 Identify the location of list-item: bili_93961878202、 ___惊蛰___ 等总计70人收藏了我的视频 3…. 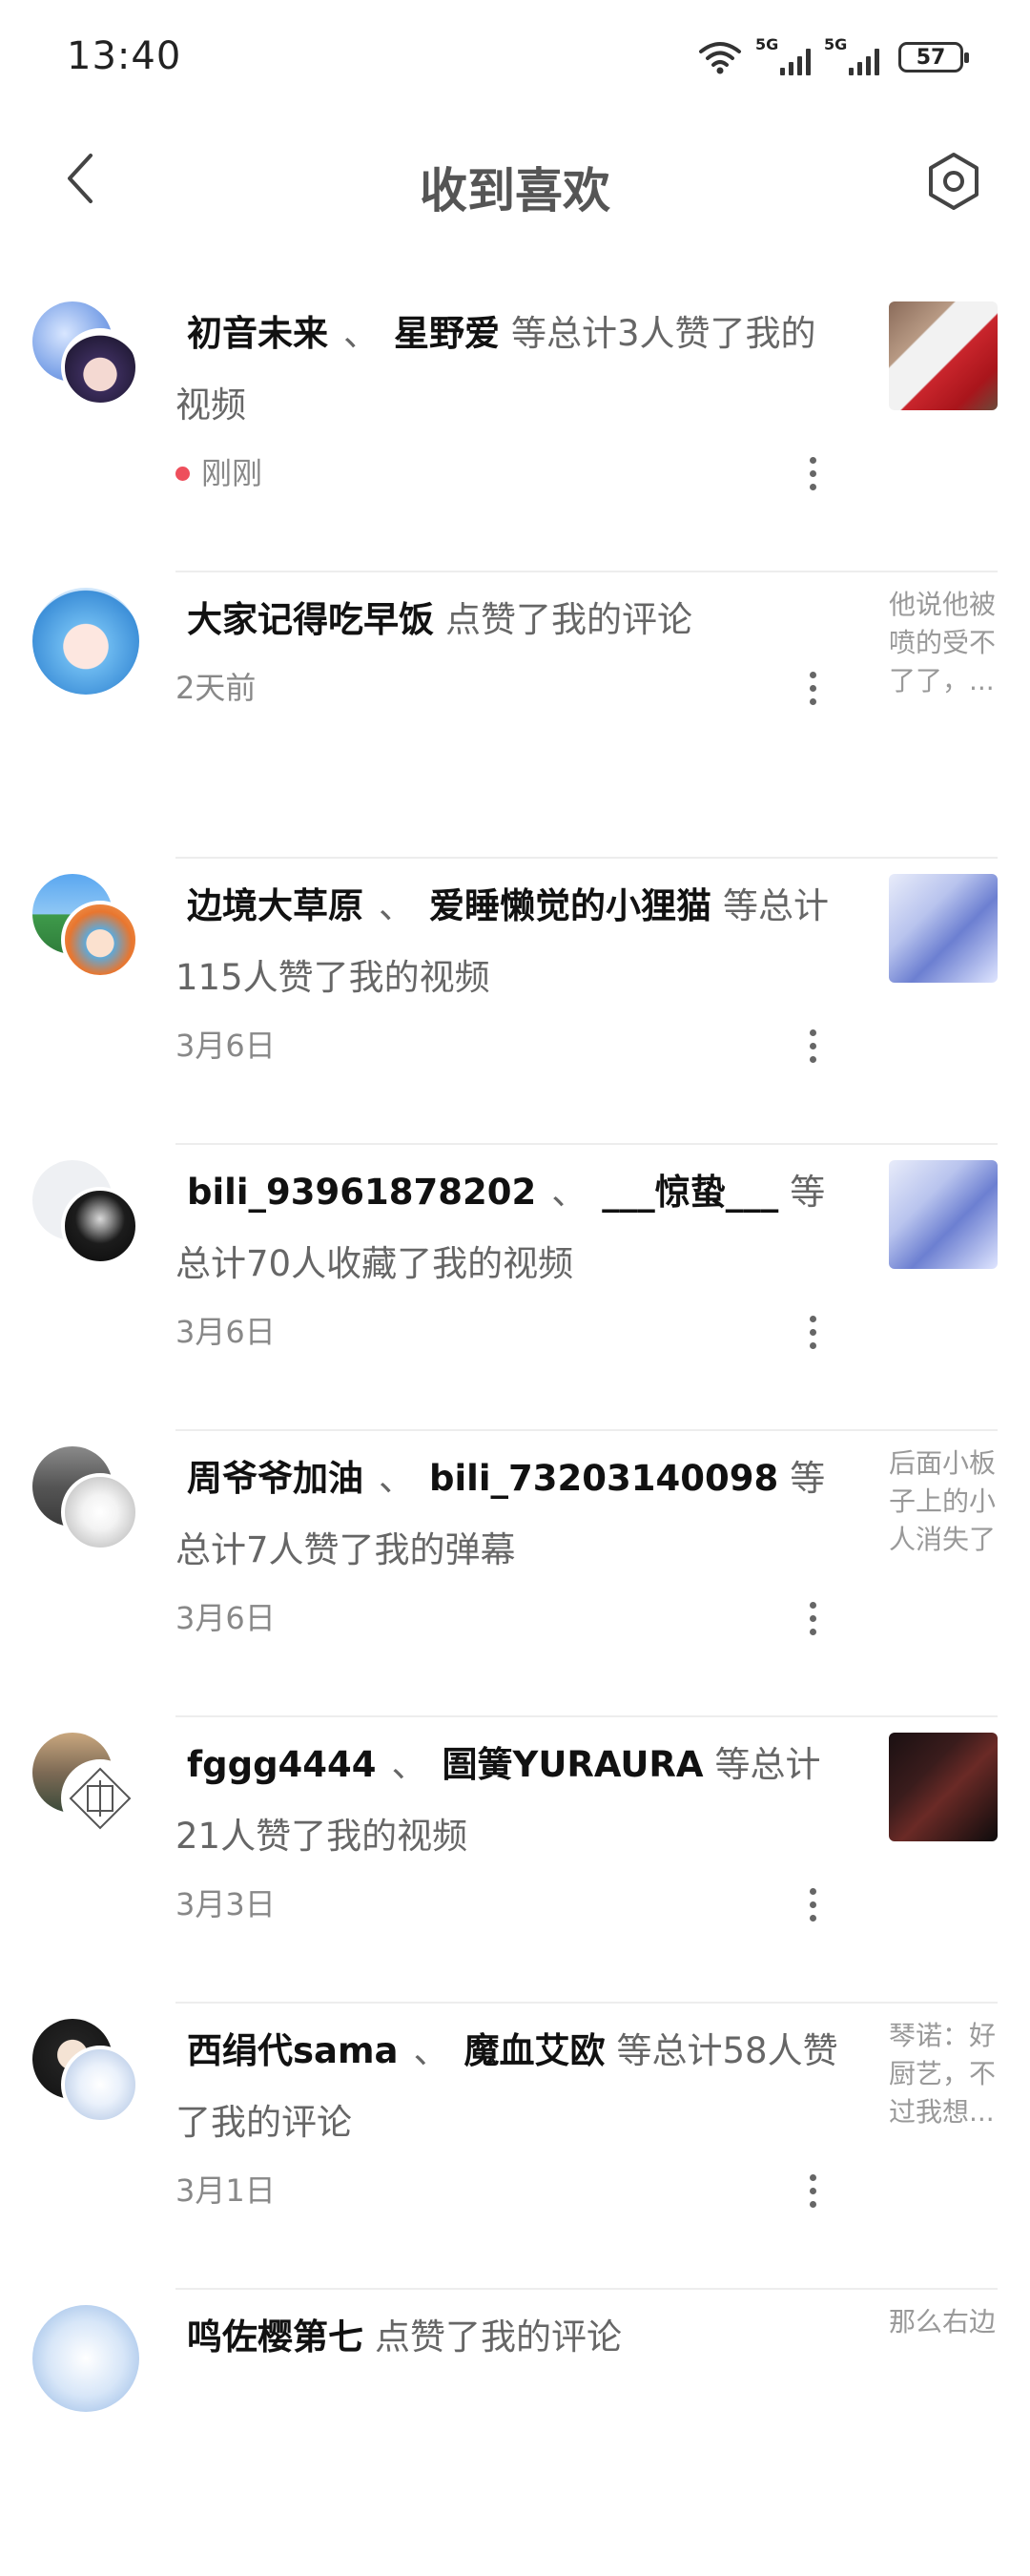
(515, 1288).